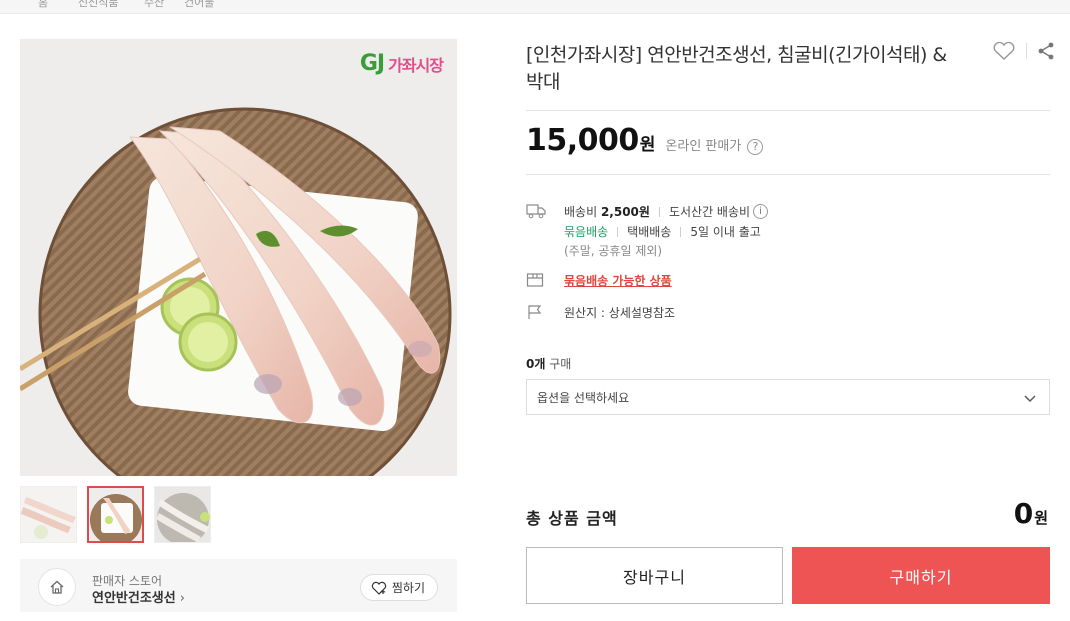 The width and height of the screenshot is (1070, 621). What do you see at coordinates (408, 588) in the screenshot?
I see `favorite-label: 찜하기` at bounding box center [408, 588].